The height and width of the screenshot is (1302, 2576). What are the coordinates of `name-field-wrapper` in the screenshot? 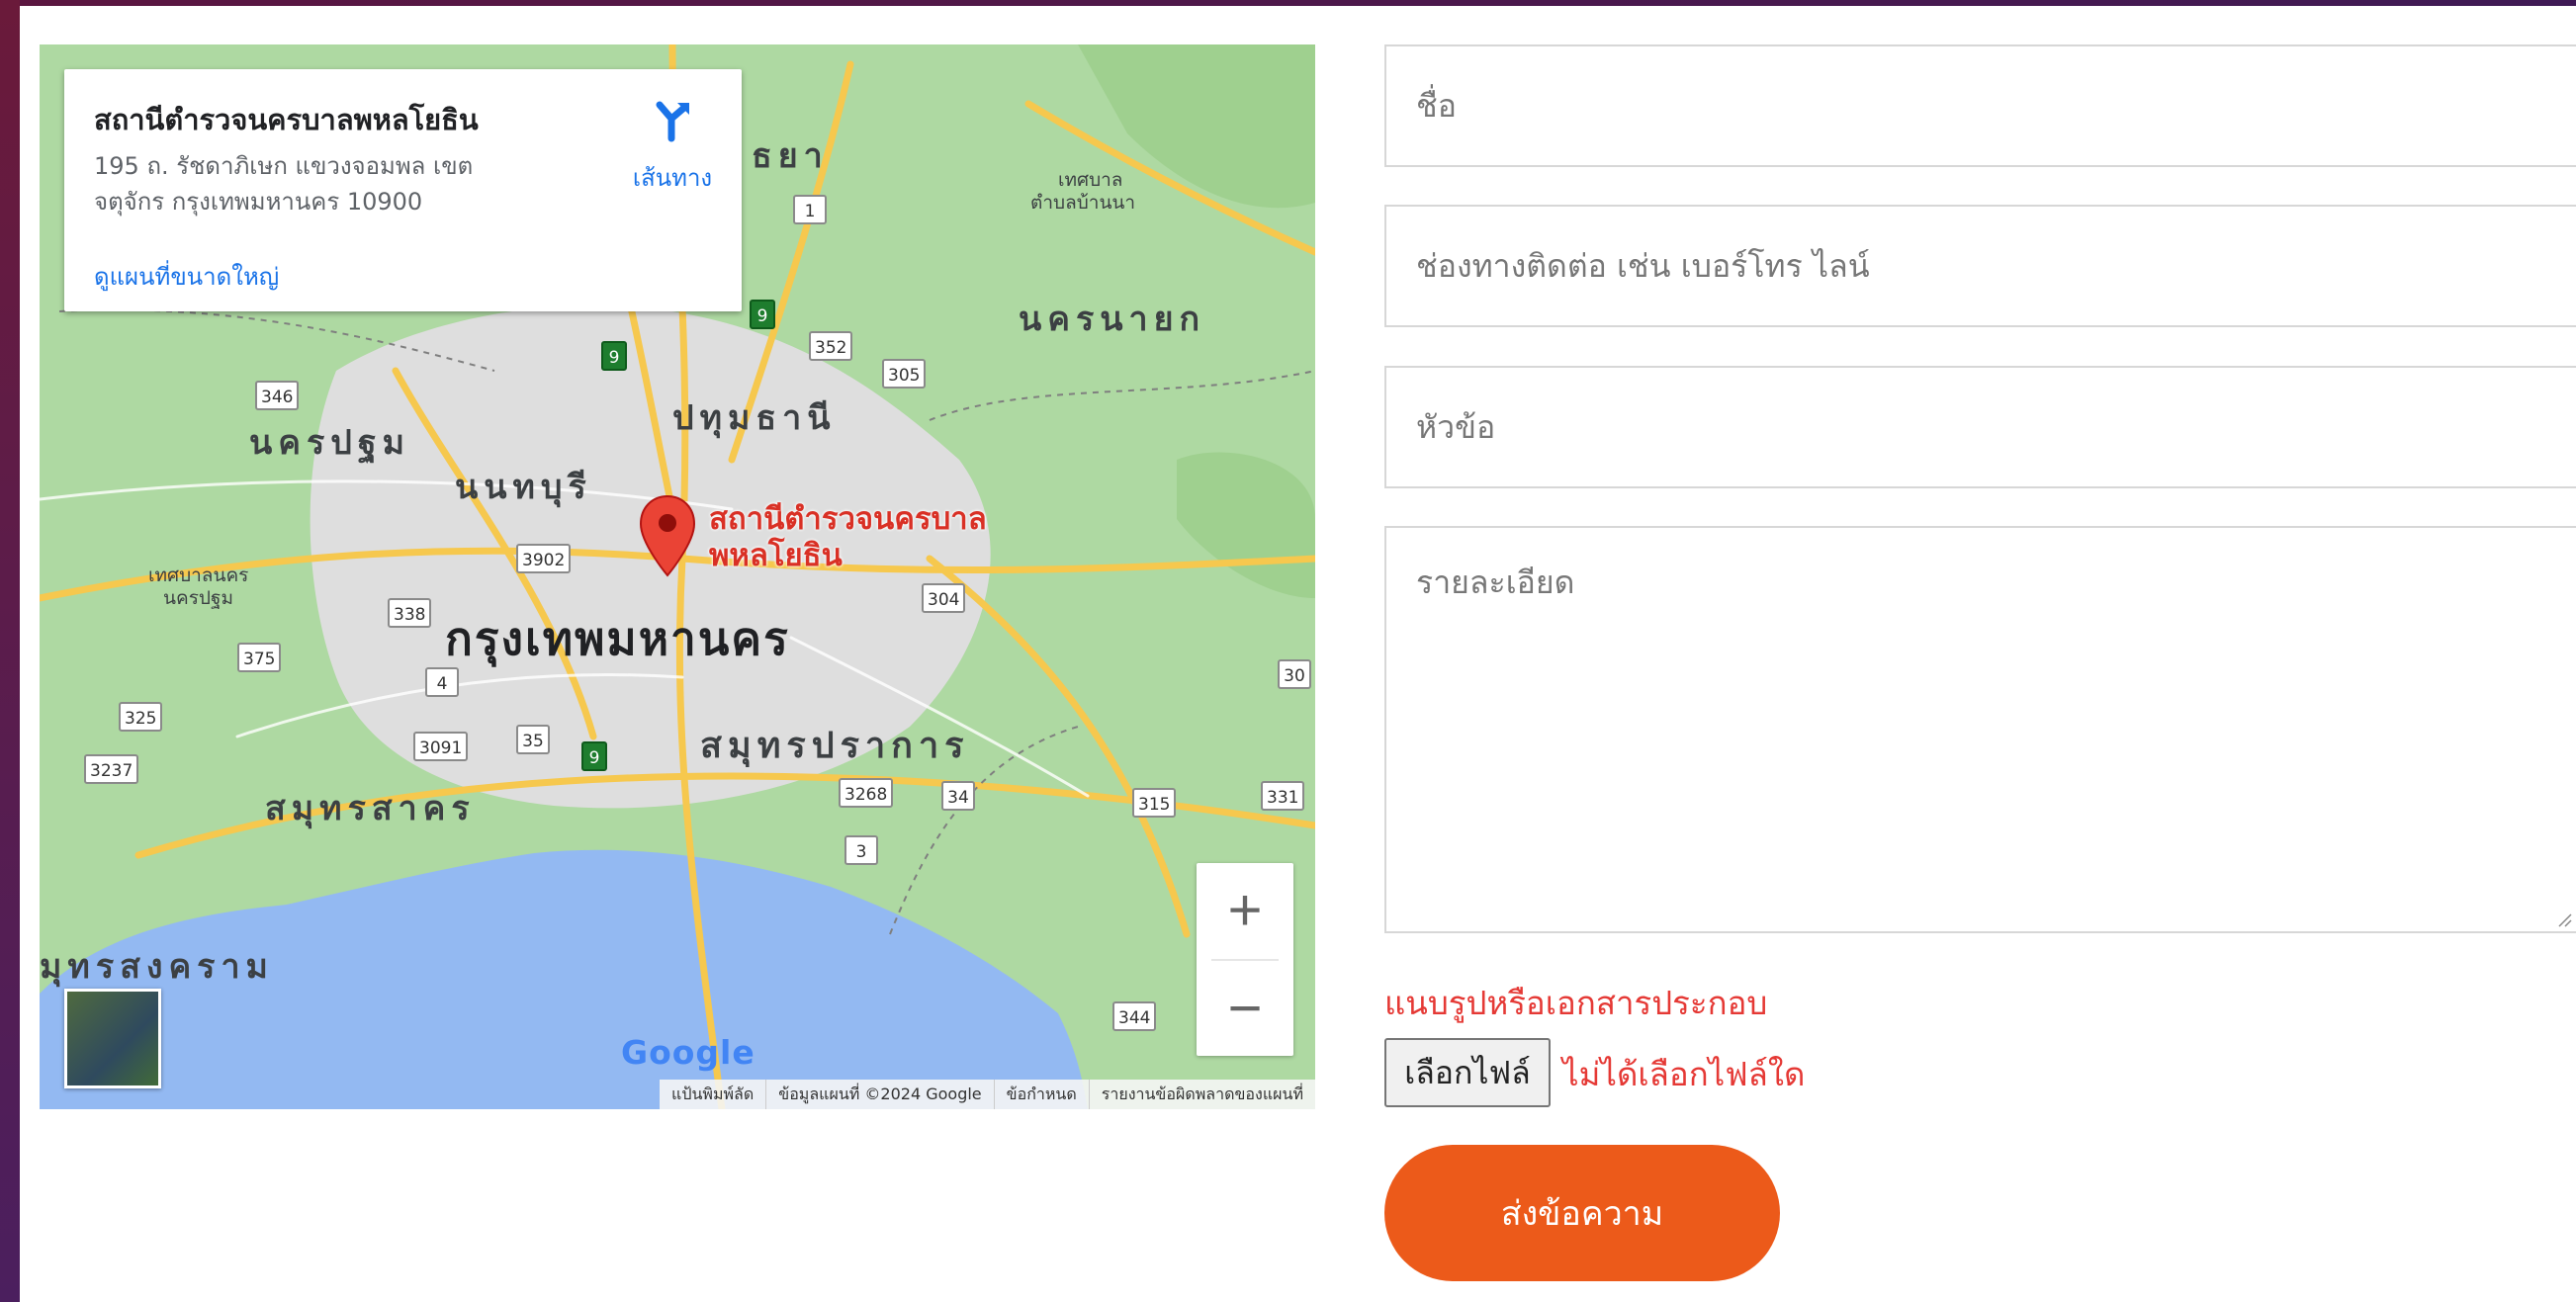 It's located at (1980, 105).